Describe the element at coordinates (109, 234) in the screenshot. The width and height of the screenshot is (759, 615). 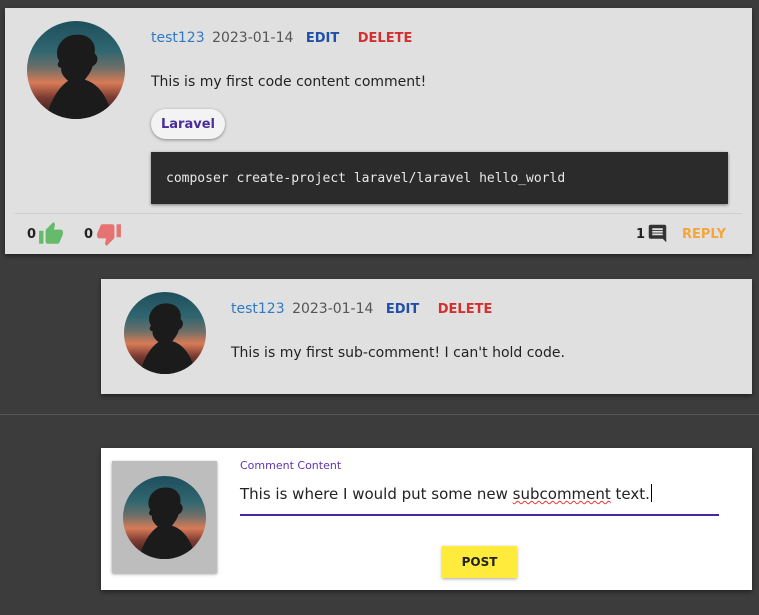
I see `thumbs-down-icon` at that location.